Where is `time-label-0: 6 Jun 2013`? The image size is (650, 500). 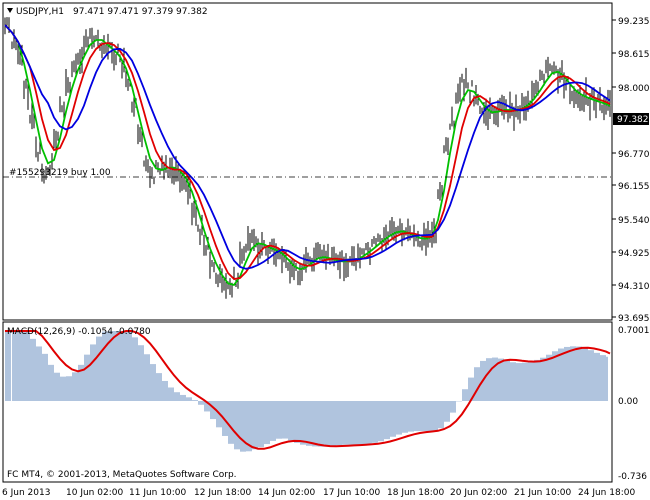
time-label-0: 6 Jun 2013 is located at coordinates (26, 493).